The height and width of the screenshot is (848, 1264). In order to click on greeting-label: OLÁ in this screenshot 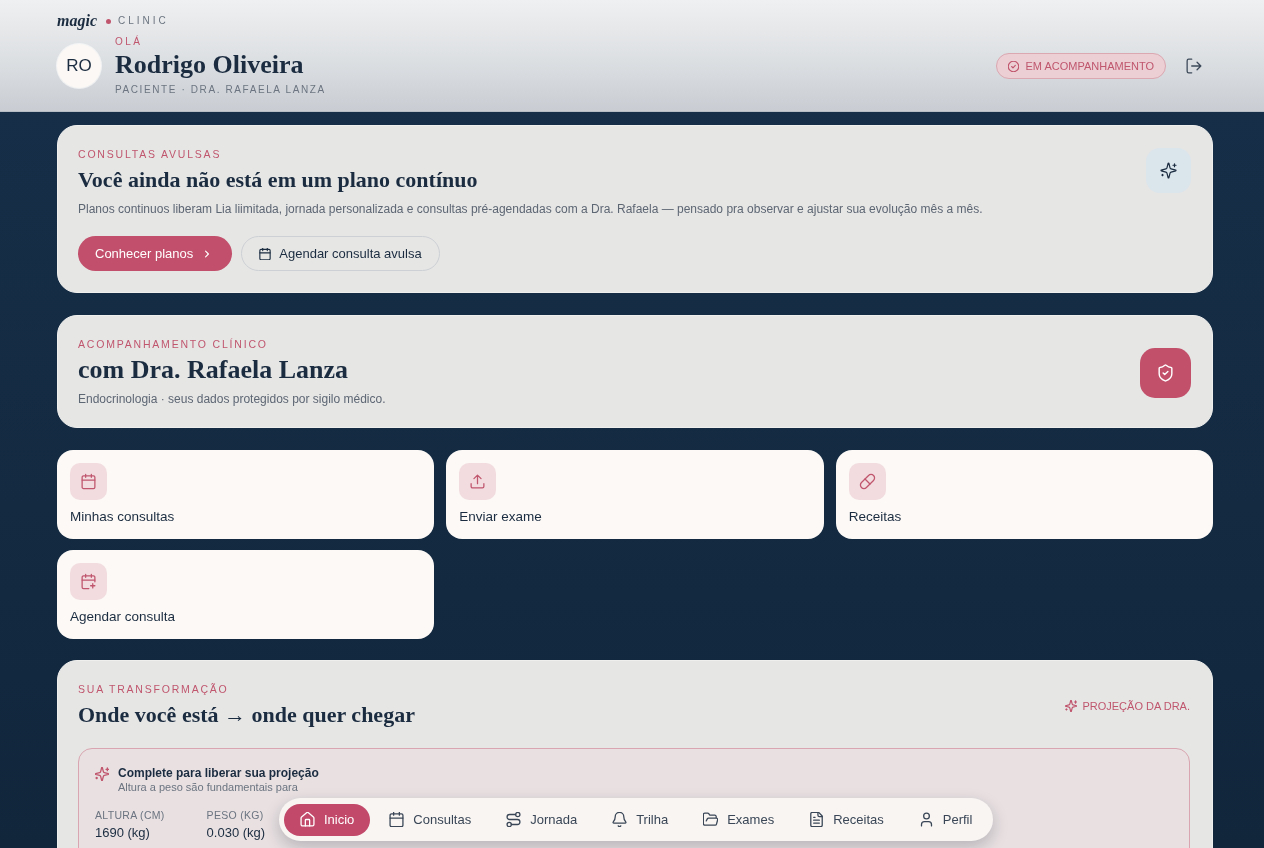, I will do `click(129, 42)`.